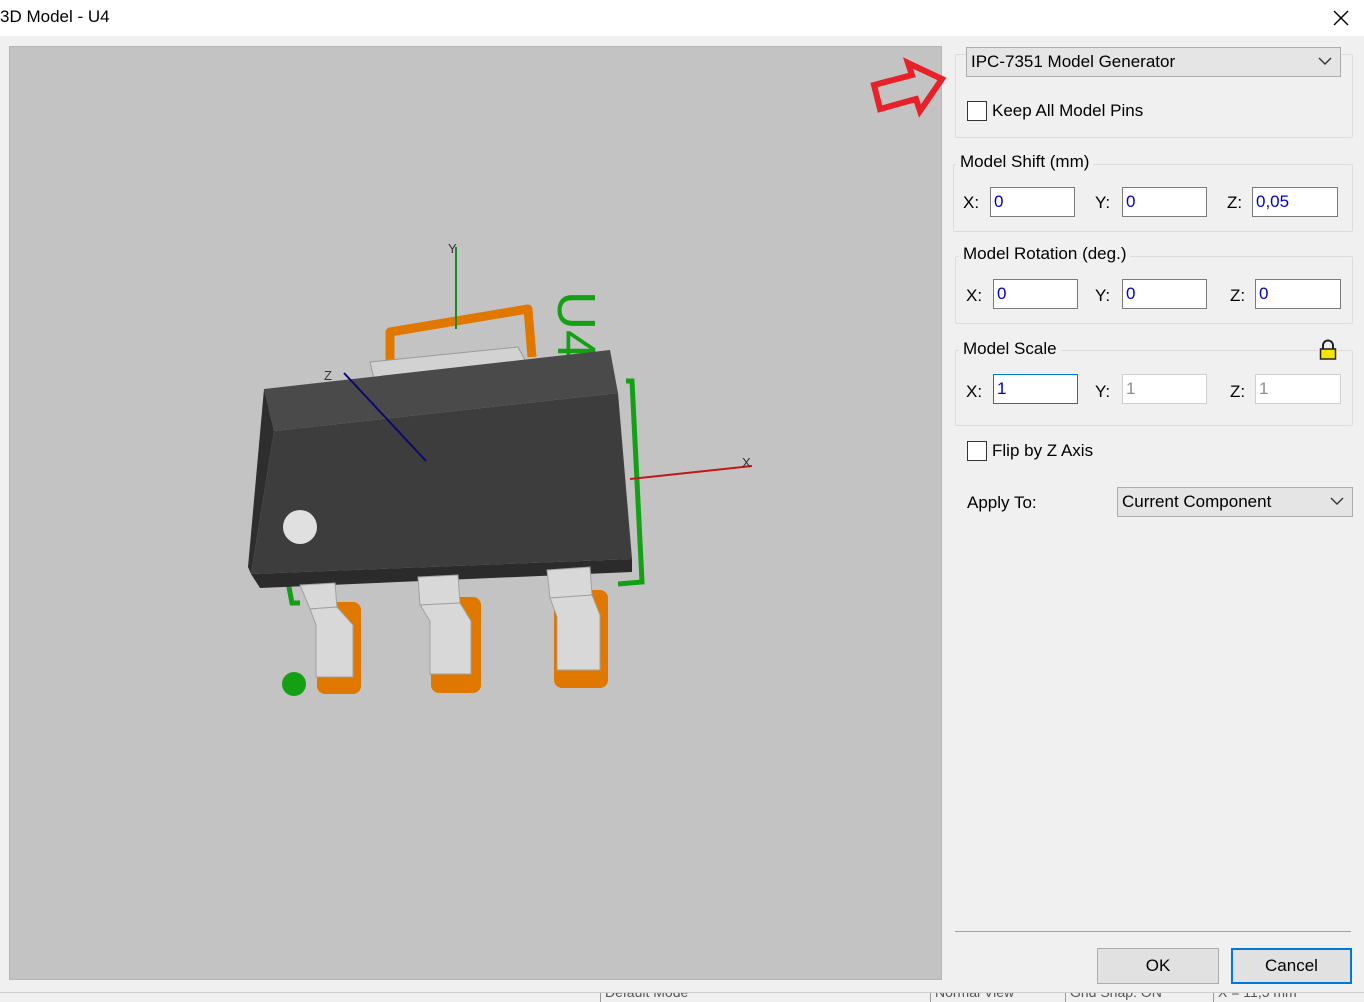  What do you see at coordinates (977, 111) in the screenshot?
I see `keep-pins-checkbox` at bounding box center [977, 111].